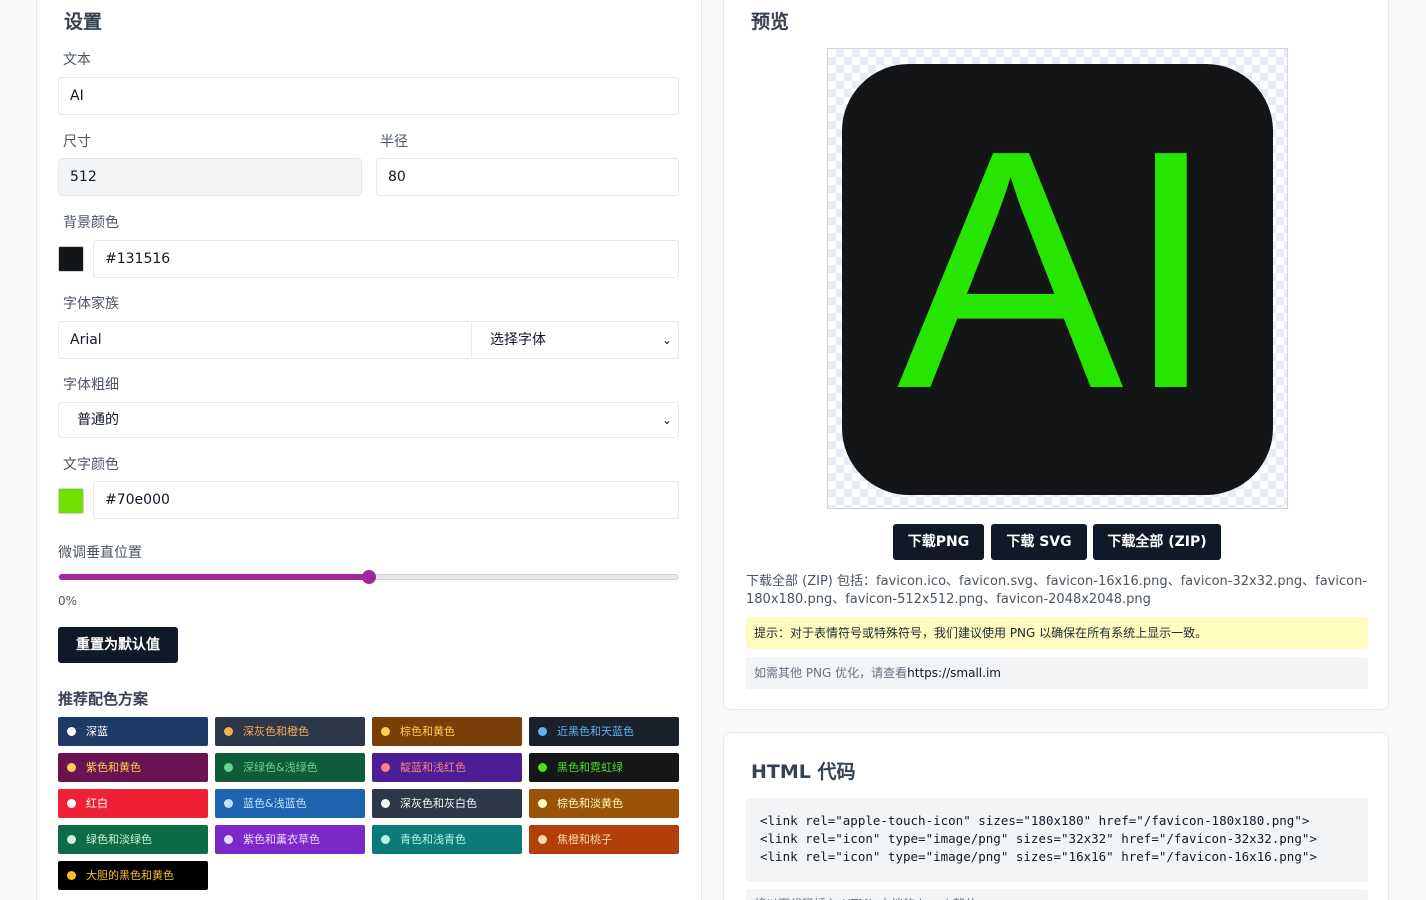  Describe the element at coordinates (433, 839) in the screenshot. I see `color-scheme-label: 青色和浅青色` at that location.